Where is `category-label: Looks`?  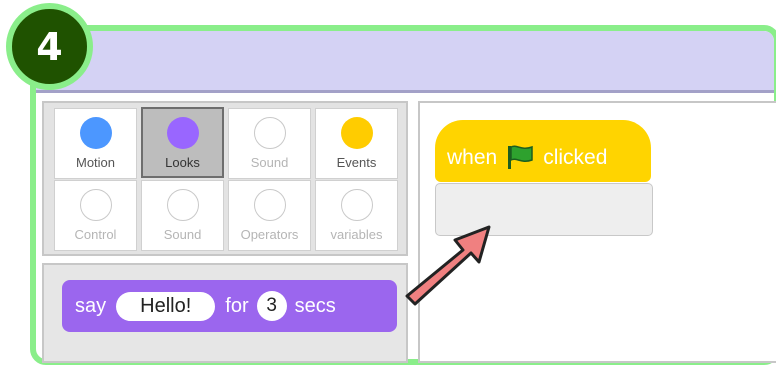
category-label: Looks is located at coordinates (182, 162).